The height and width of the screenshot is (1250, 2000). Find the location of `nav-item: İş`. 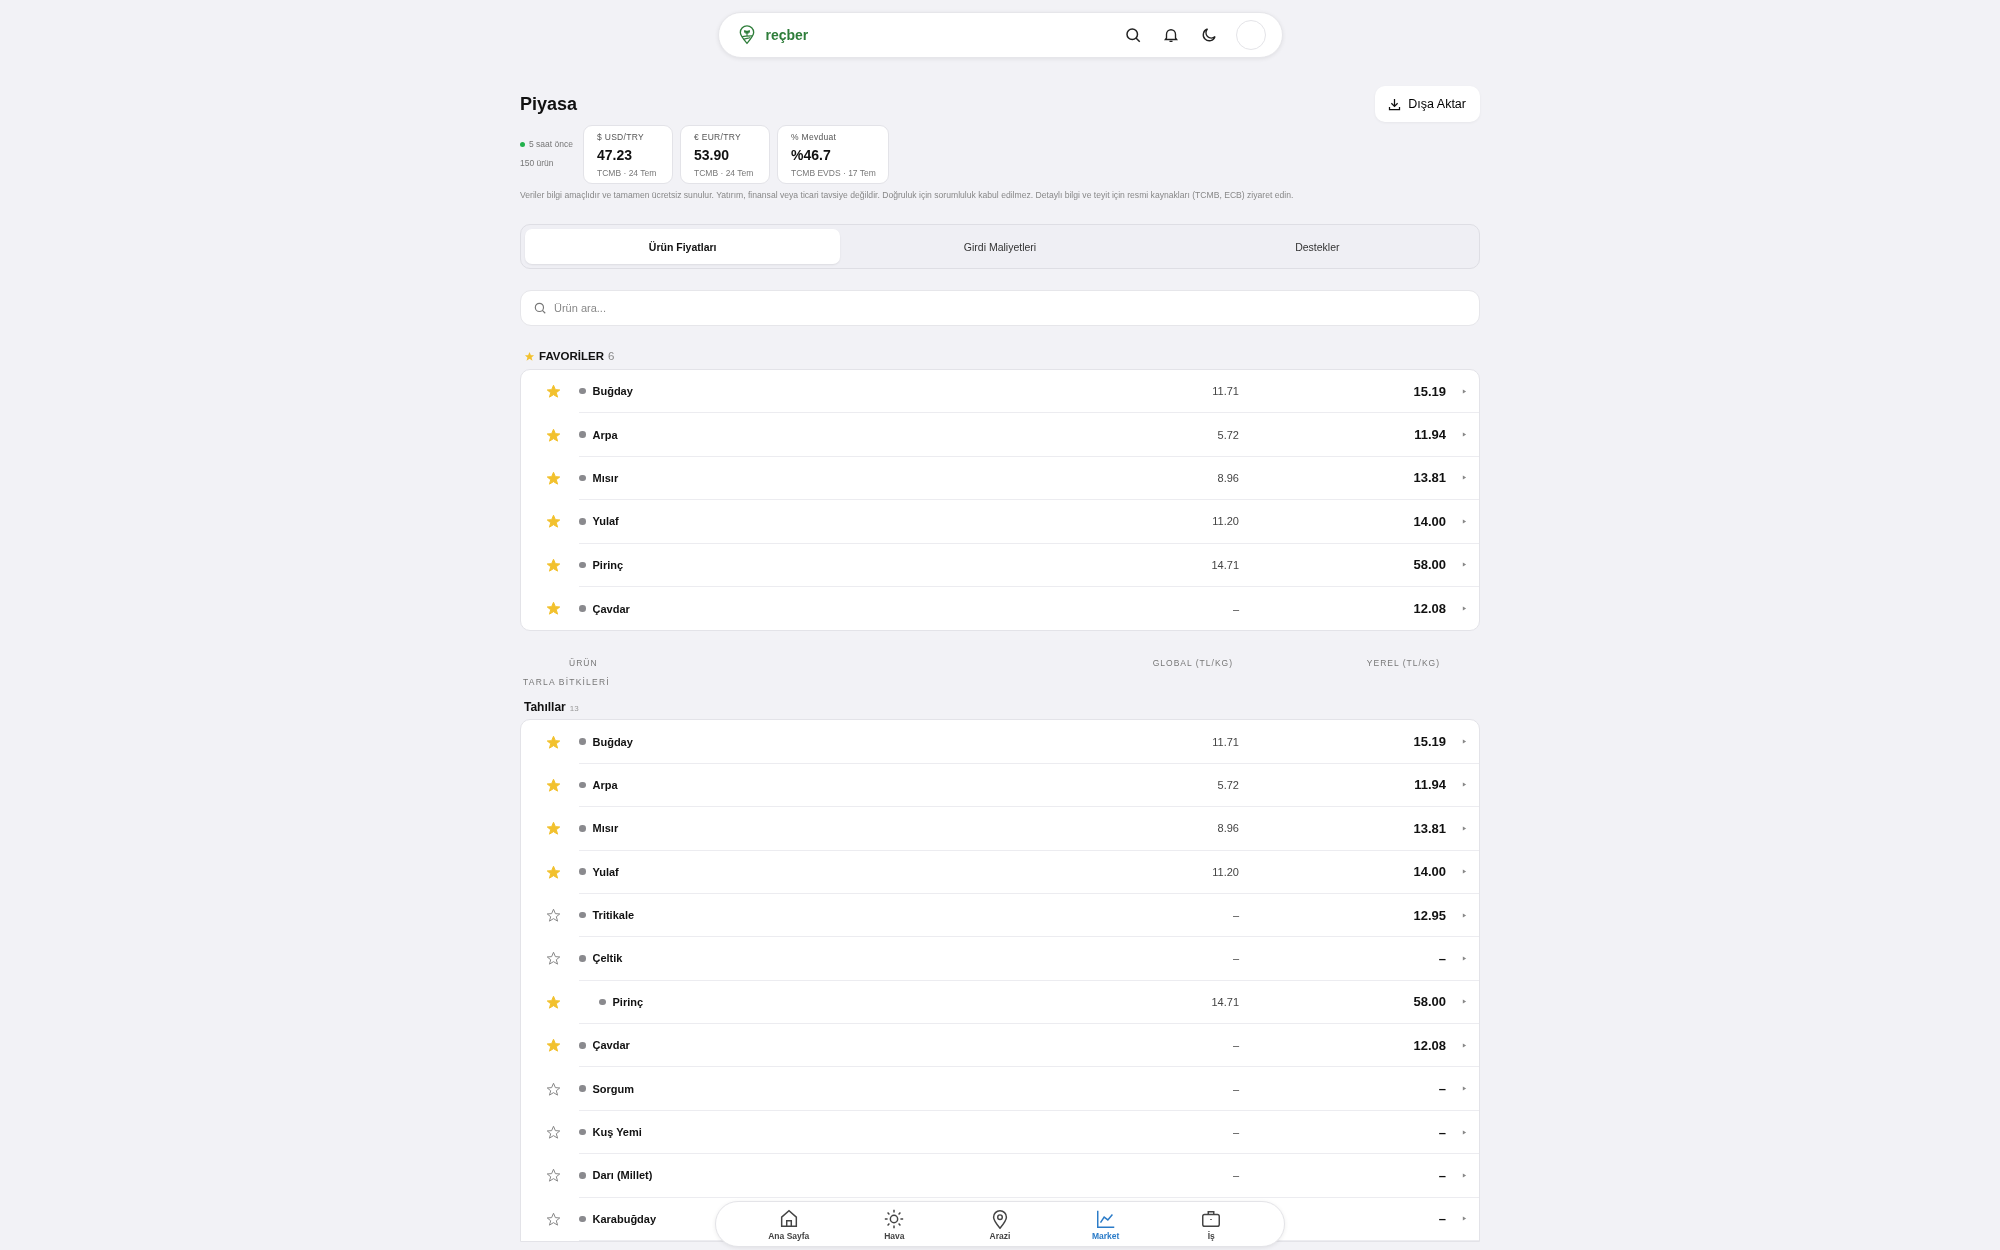

nav-item: İş is located at coordinates (1211, 1224).